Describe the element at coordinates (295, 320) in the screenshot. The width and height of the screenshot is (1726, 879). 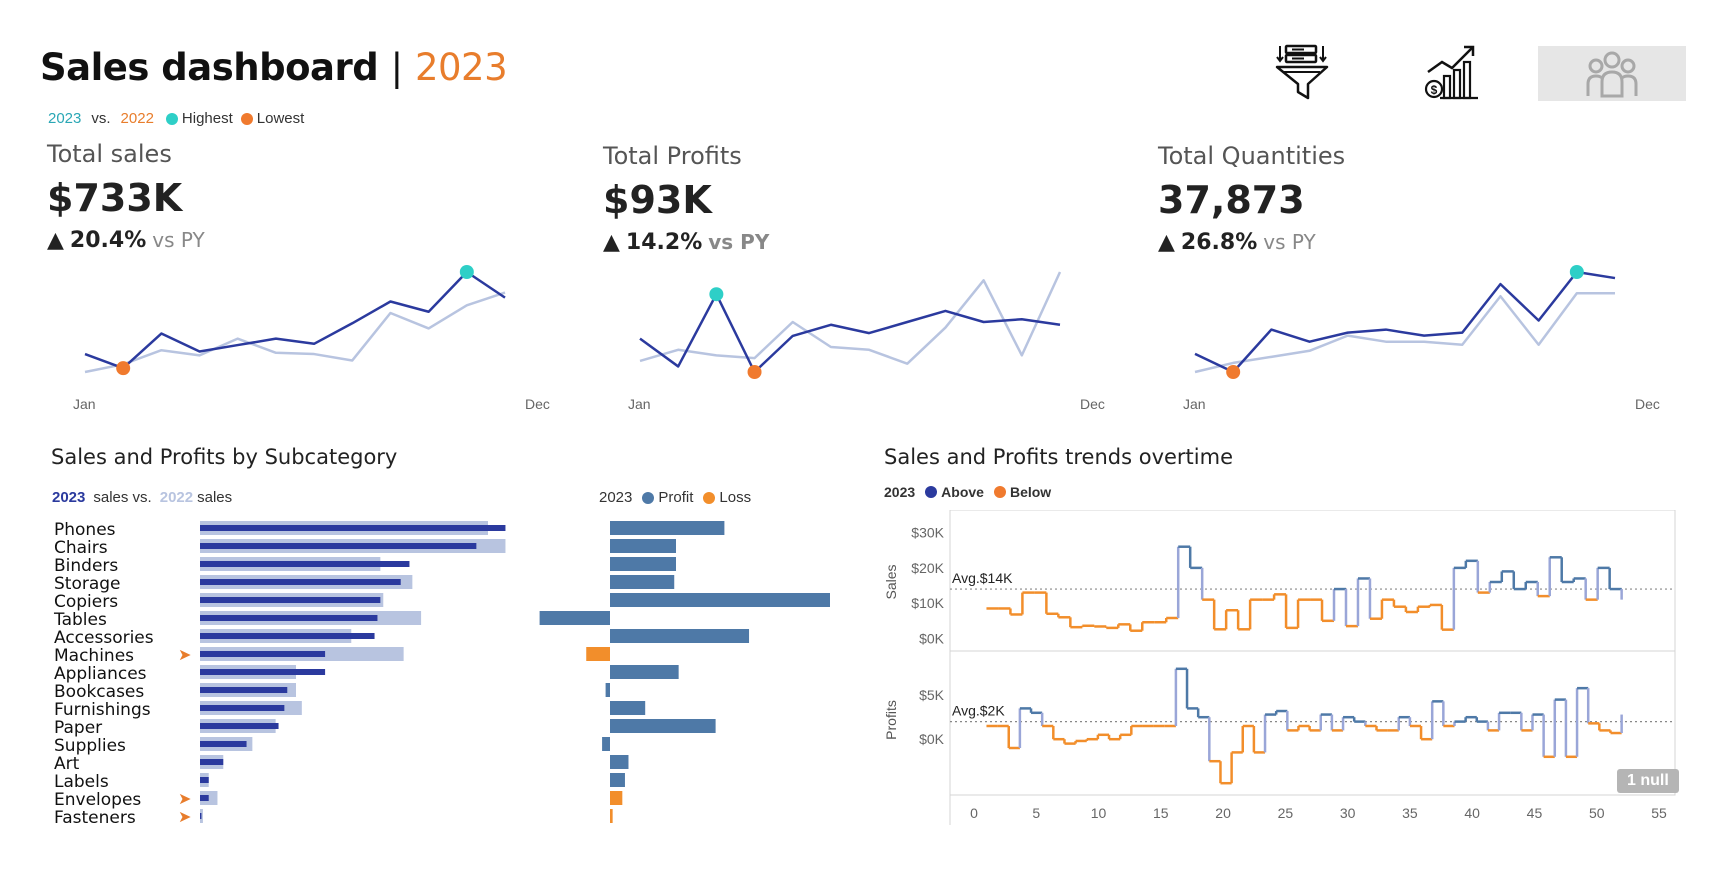
I see `sales-sparkline` at that location.